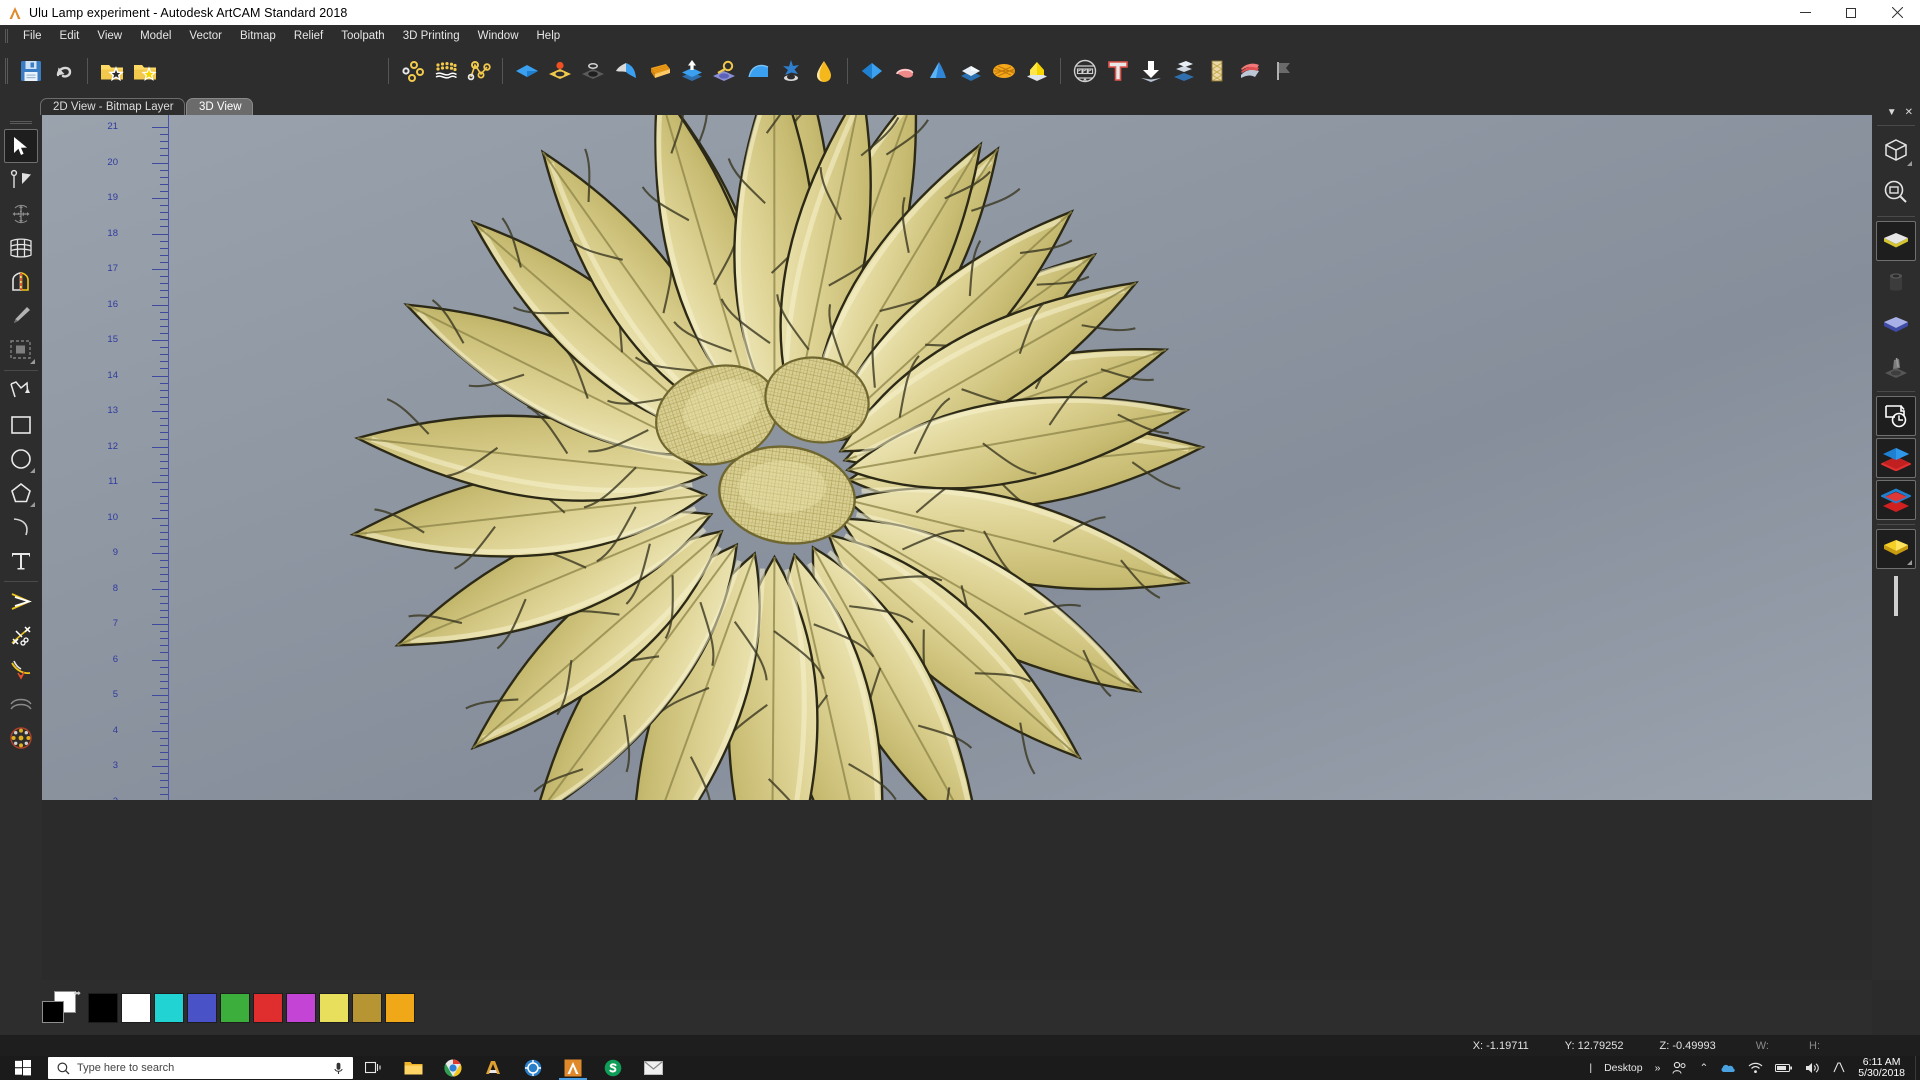 This screenshot has width=1920, height=1080. Describe the element at coordinates (1909, 113) in the screenshot. I see `close-panel-icon: ✕` at that location.